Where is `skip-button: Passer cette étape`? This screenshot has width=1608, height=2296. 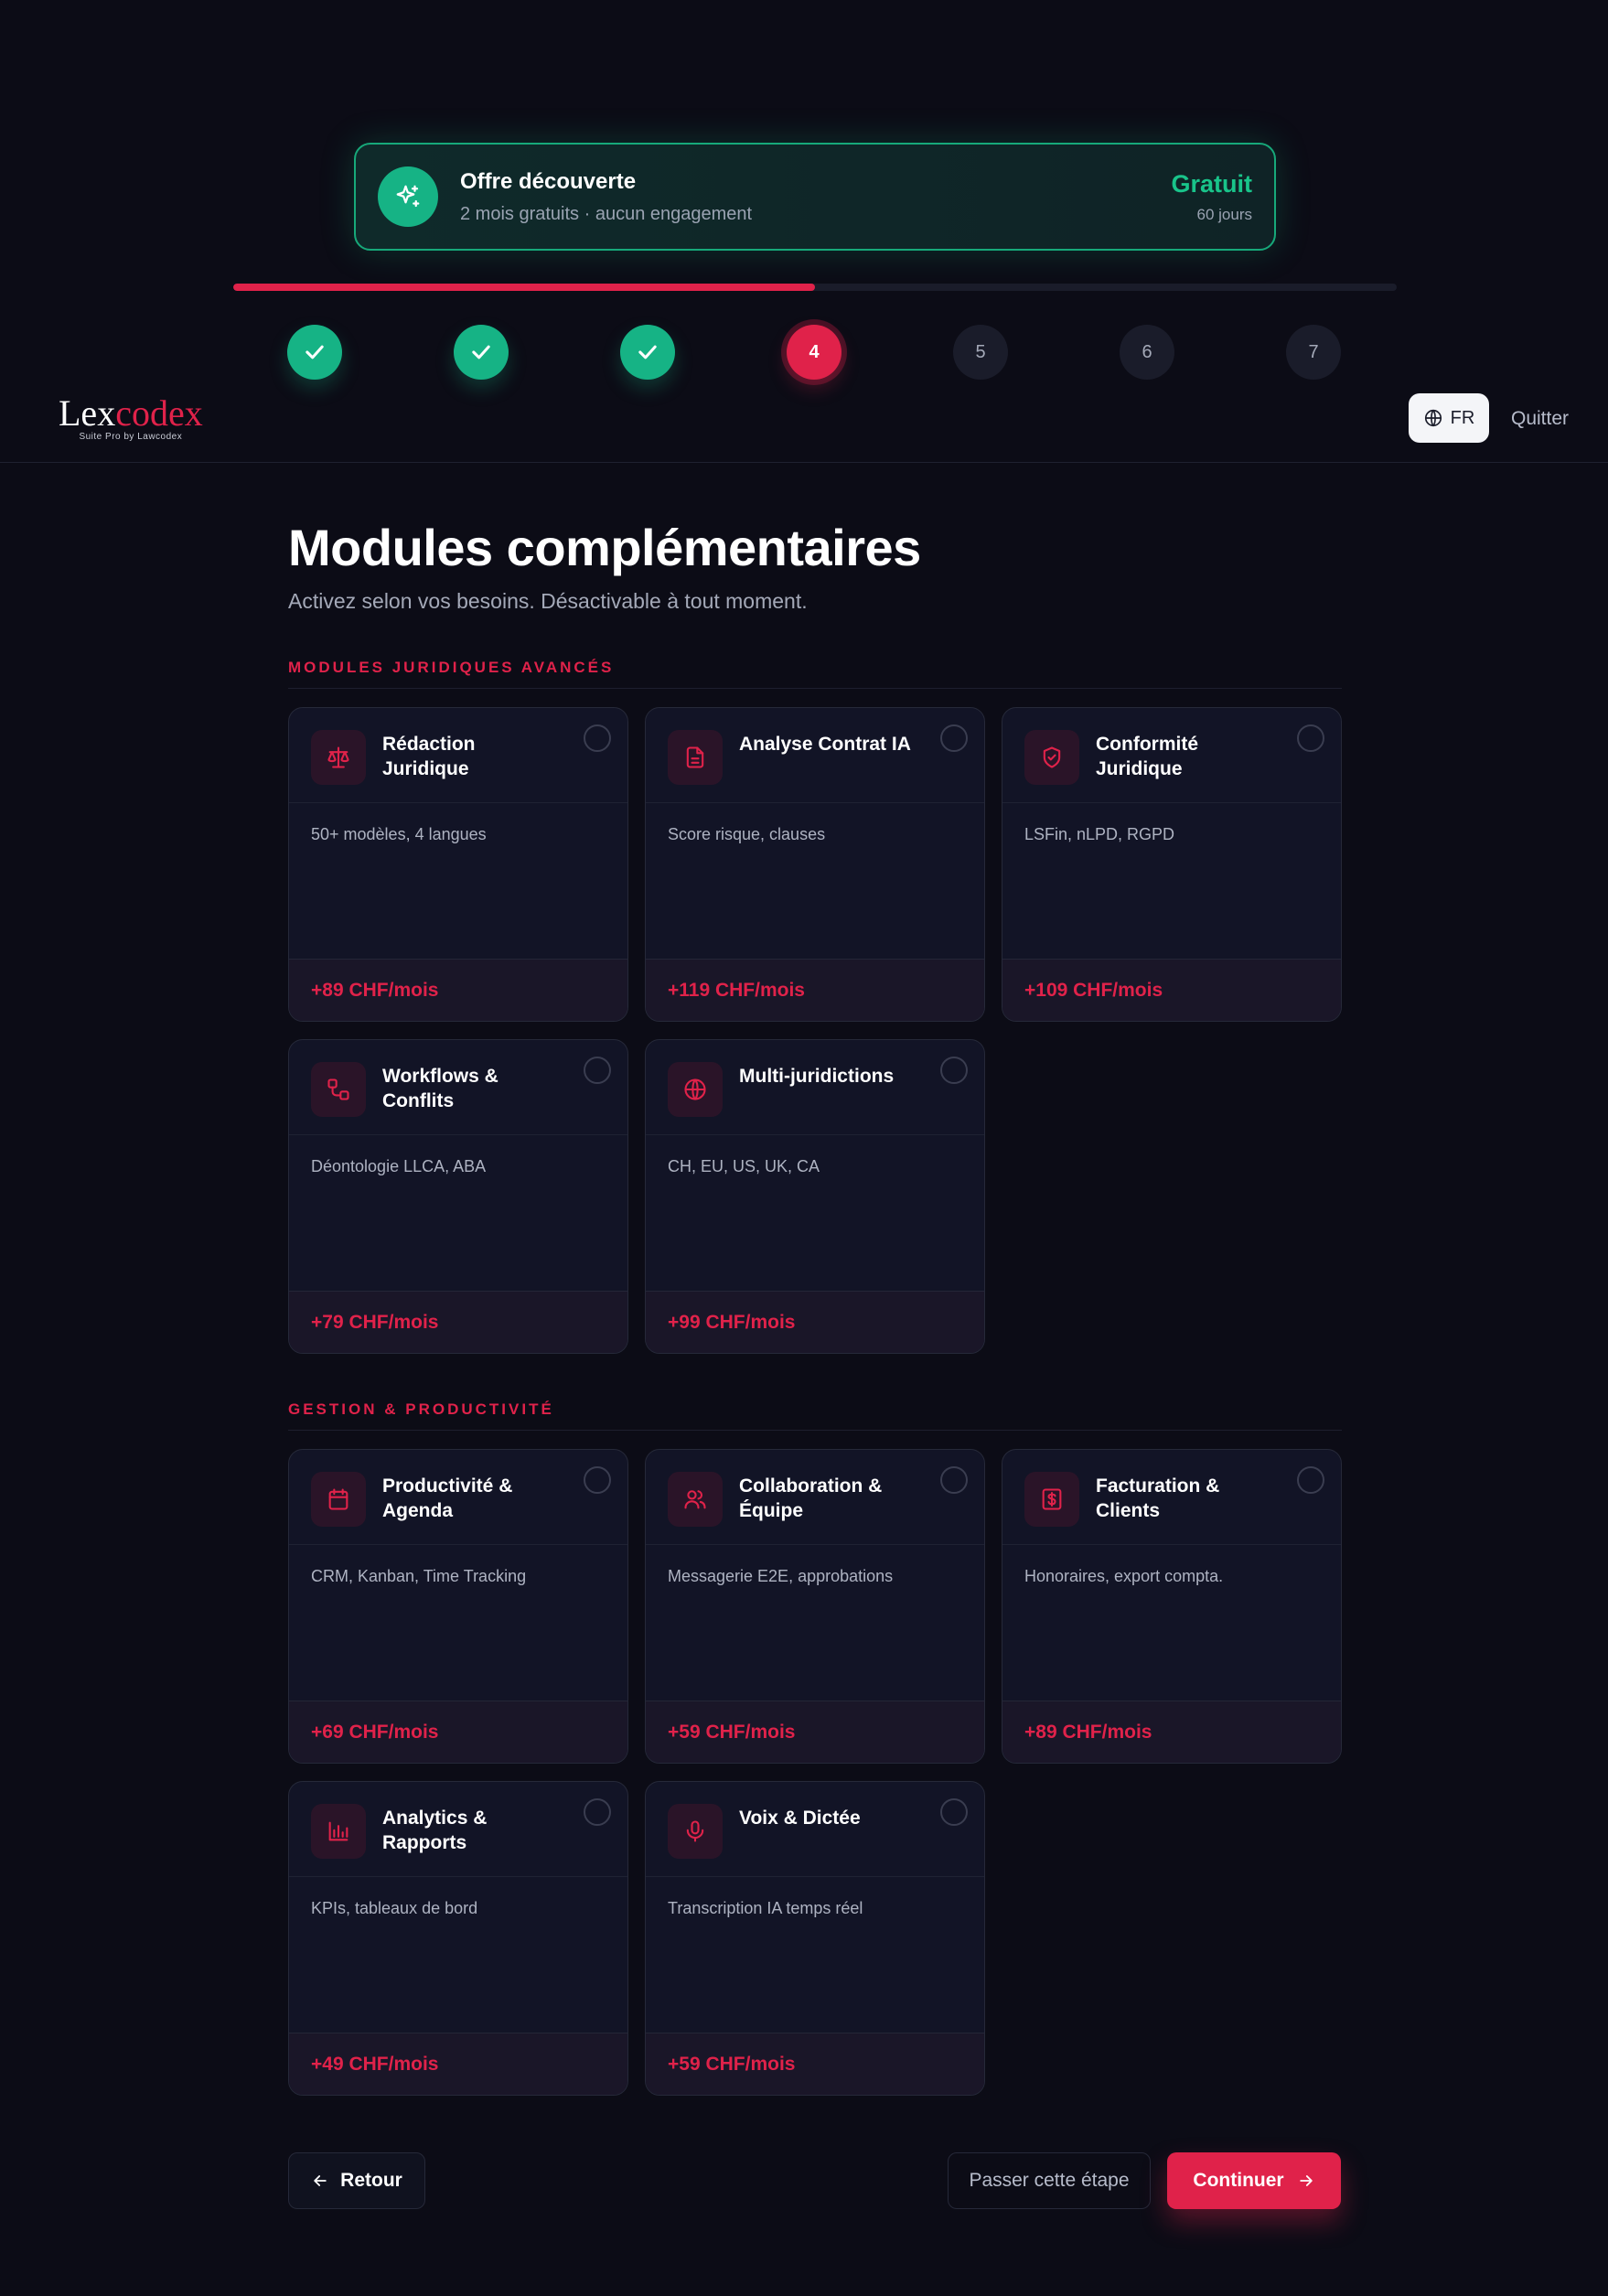
skip-button: Passer cette étape is located at coordinates (1049, 2180).